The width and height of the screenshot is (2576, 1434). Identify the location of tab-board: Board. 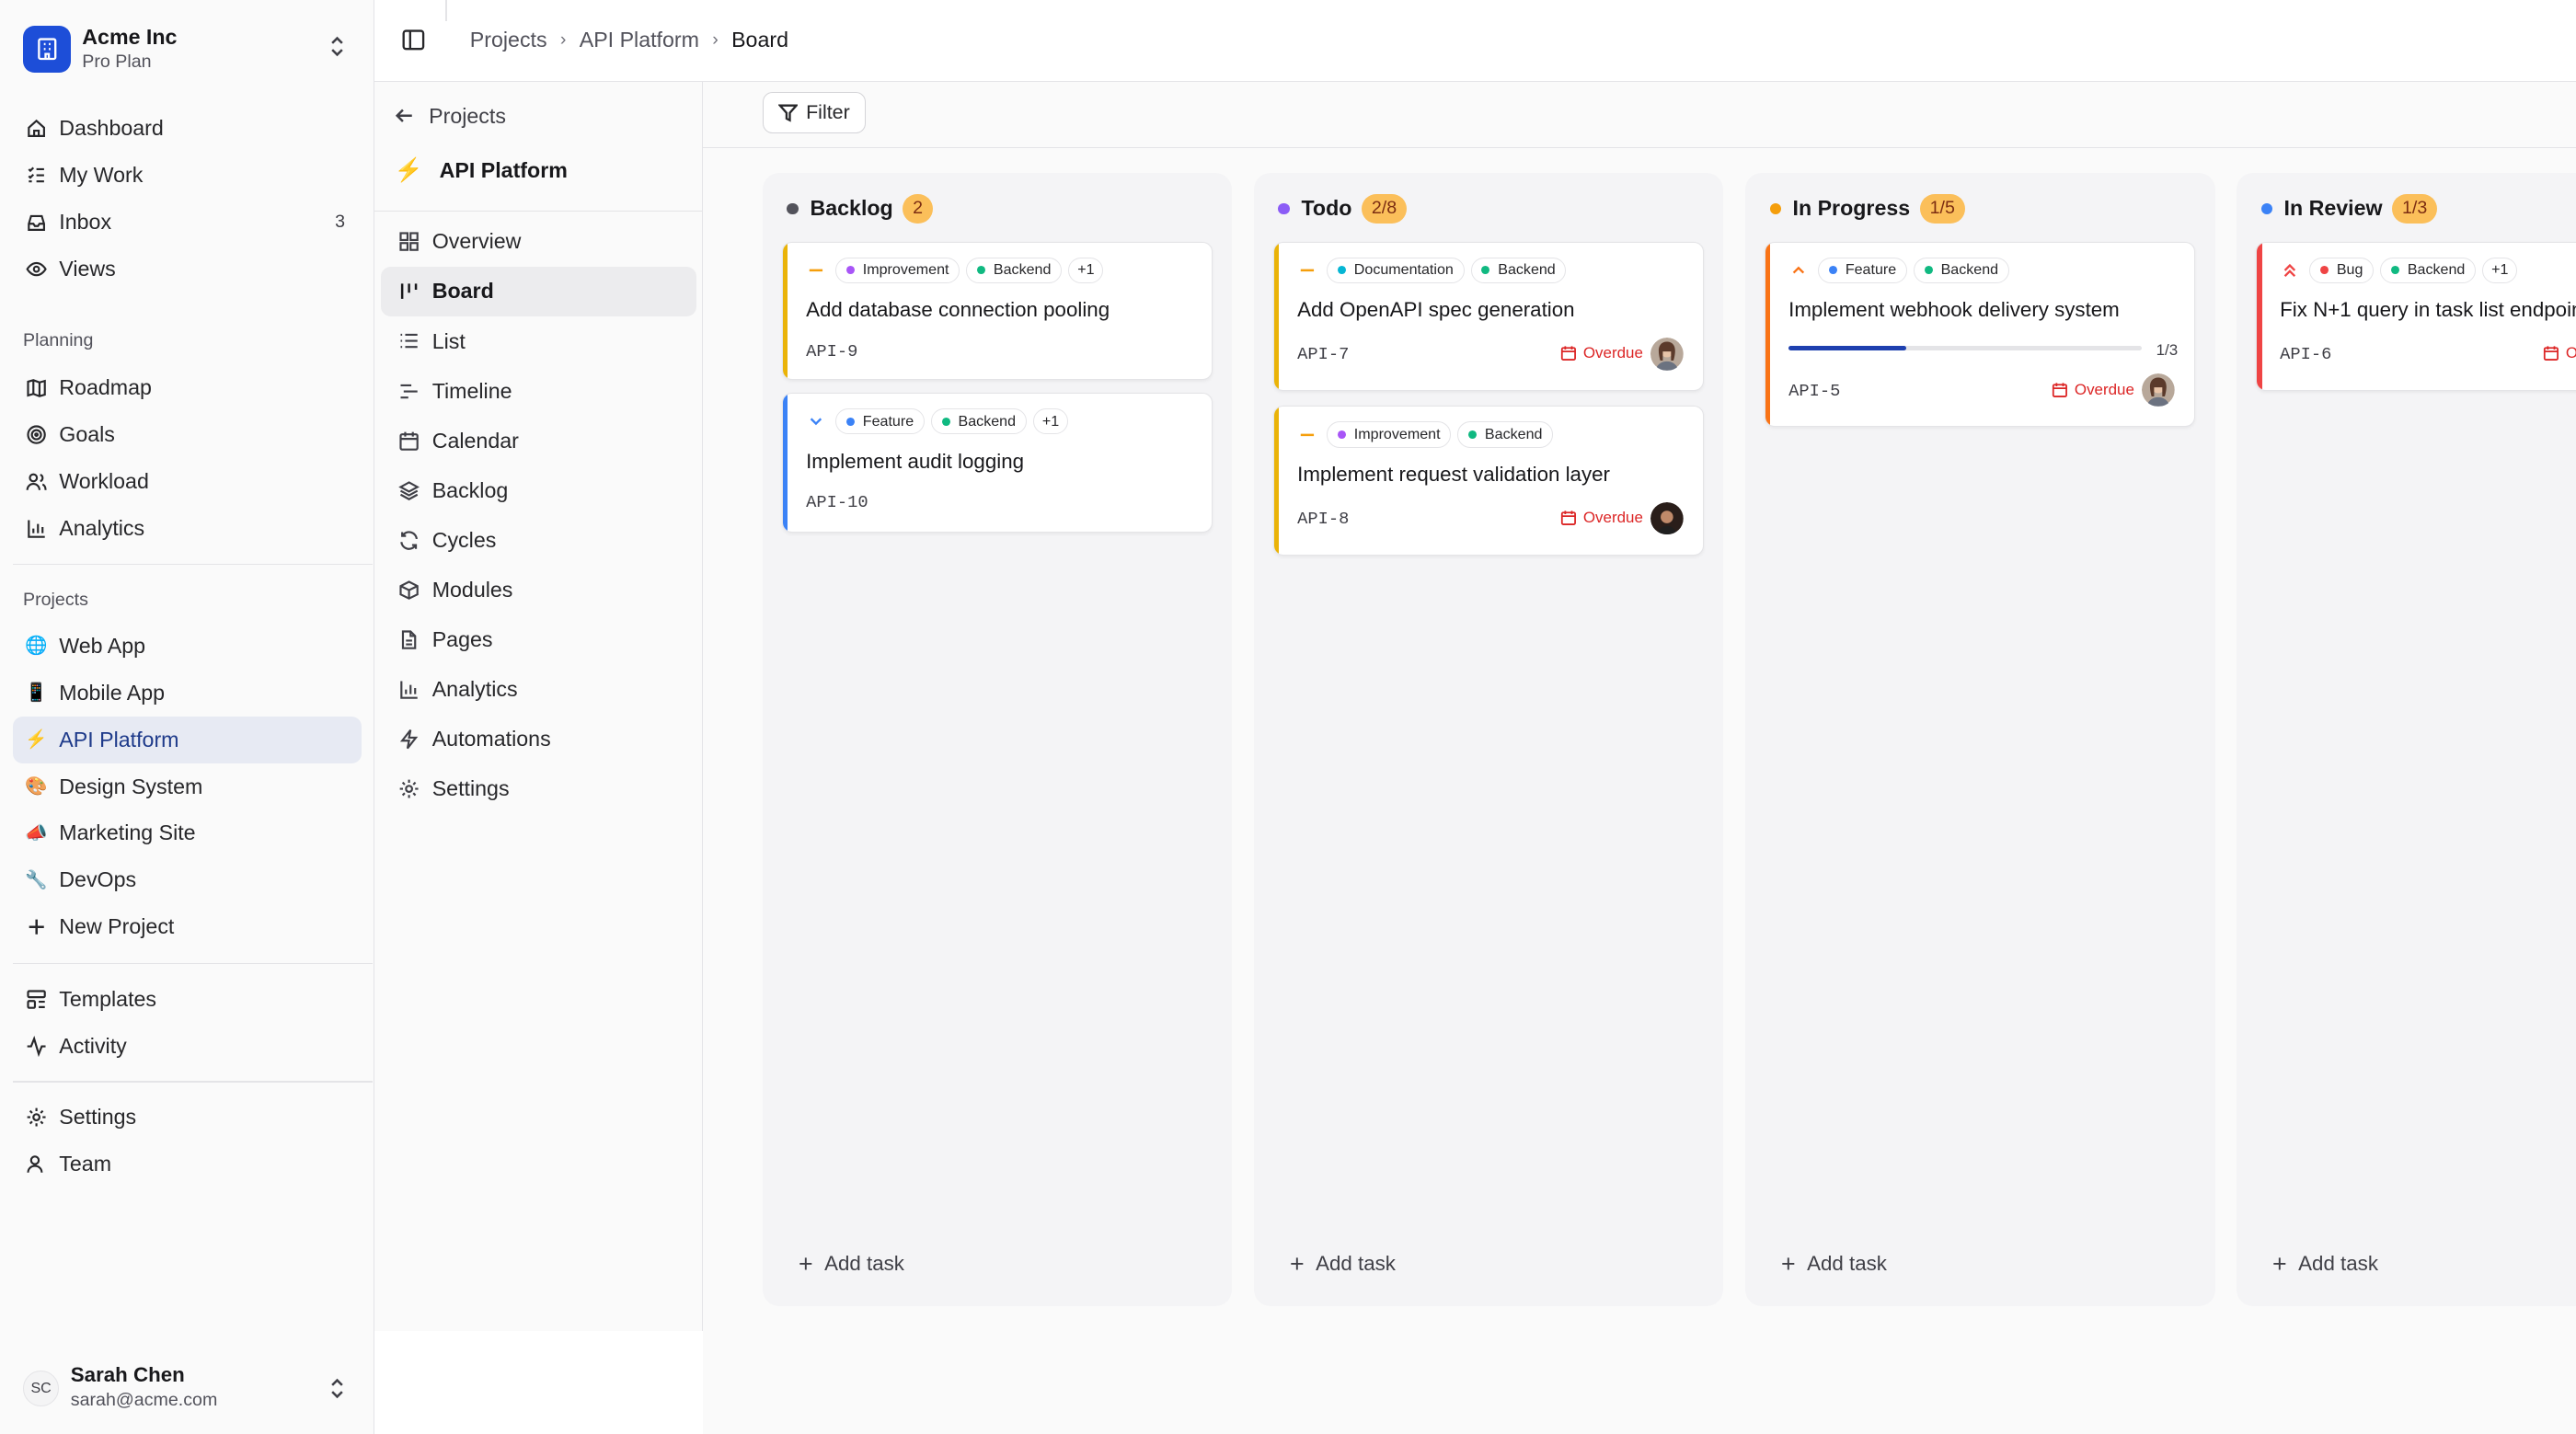
(539, 291).